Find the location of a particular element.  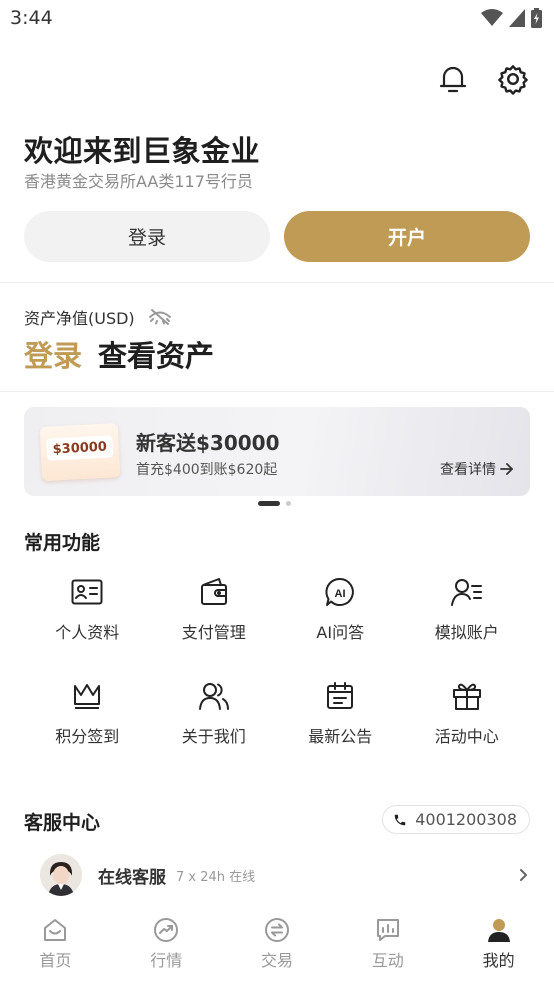

welcome-title: 欢迎来到巨象金业 is located at coordinates (142, 151).